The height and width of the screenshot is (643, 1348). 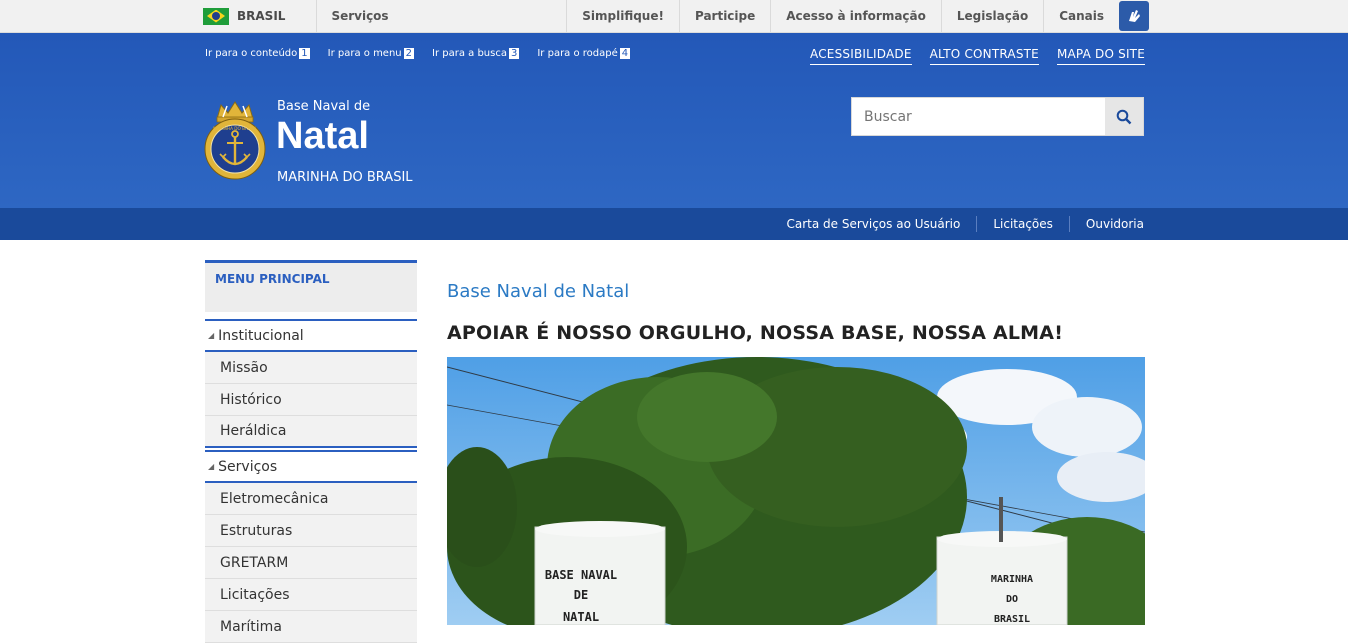 What do you see at coordinates (1012, 579) in the screenshot?
I see `svg-text: MARINHA` at bounding box center [1012, 579].